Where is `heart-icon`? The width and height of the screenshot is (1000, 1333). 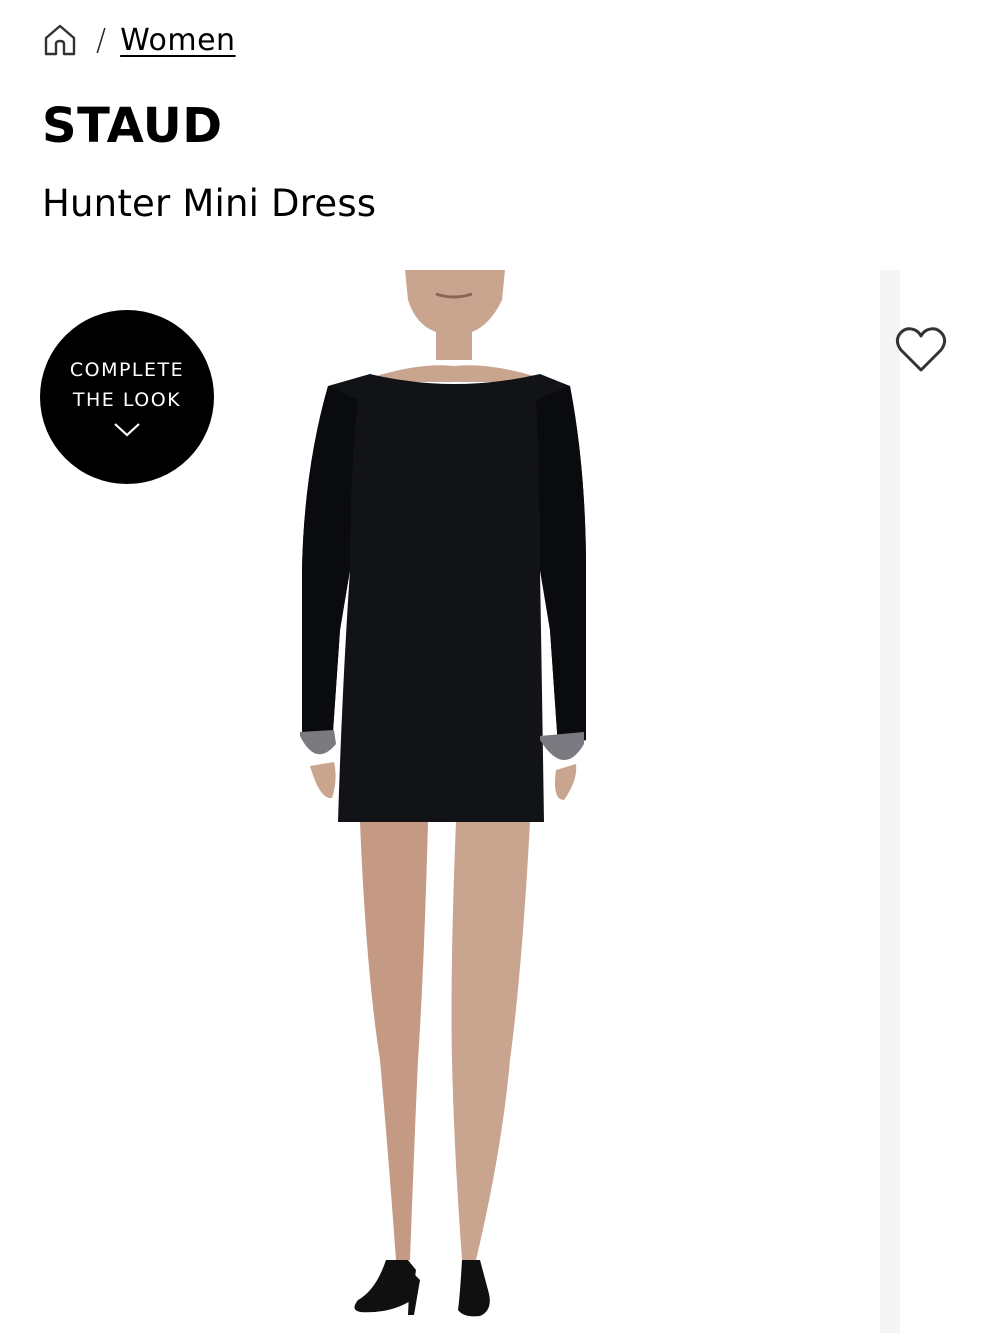
heart-icon is located at coordinates (921, 350).